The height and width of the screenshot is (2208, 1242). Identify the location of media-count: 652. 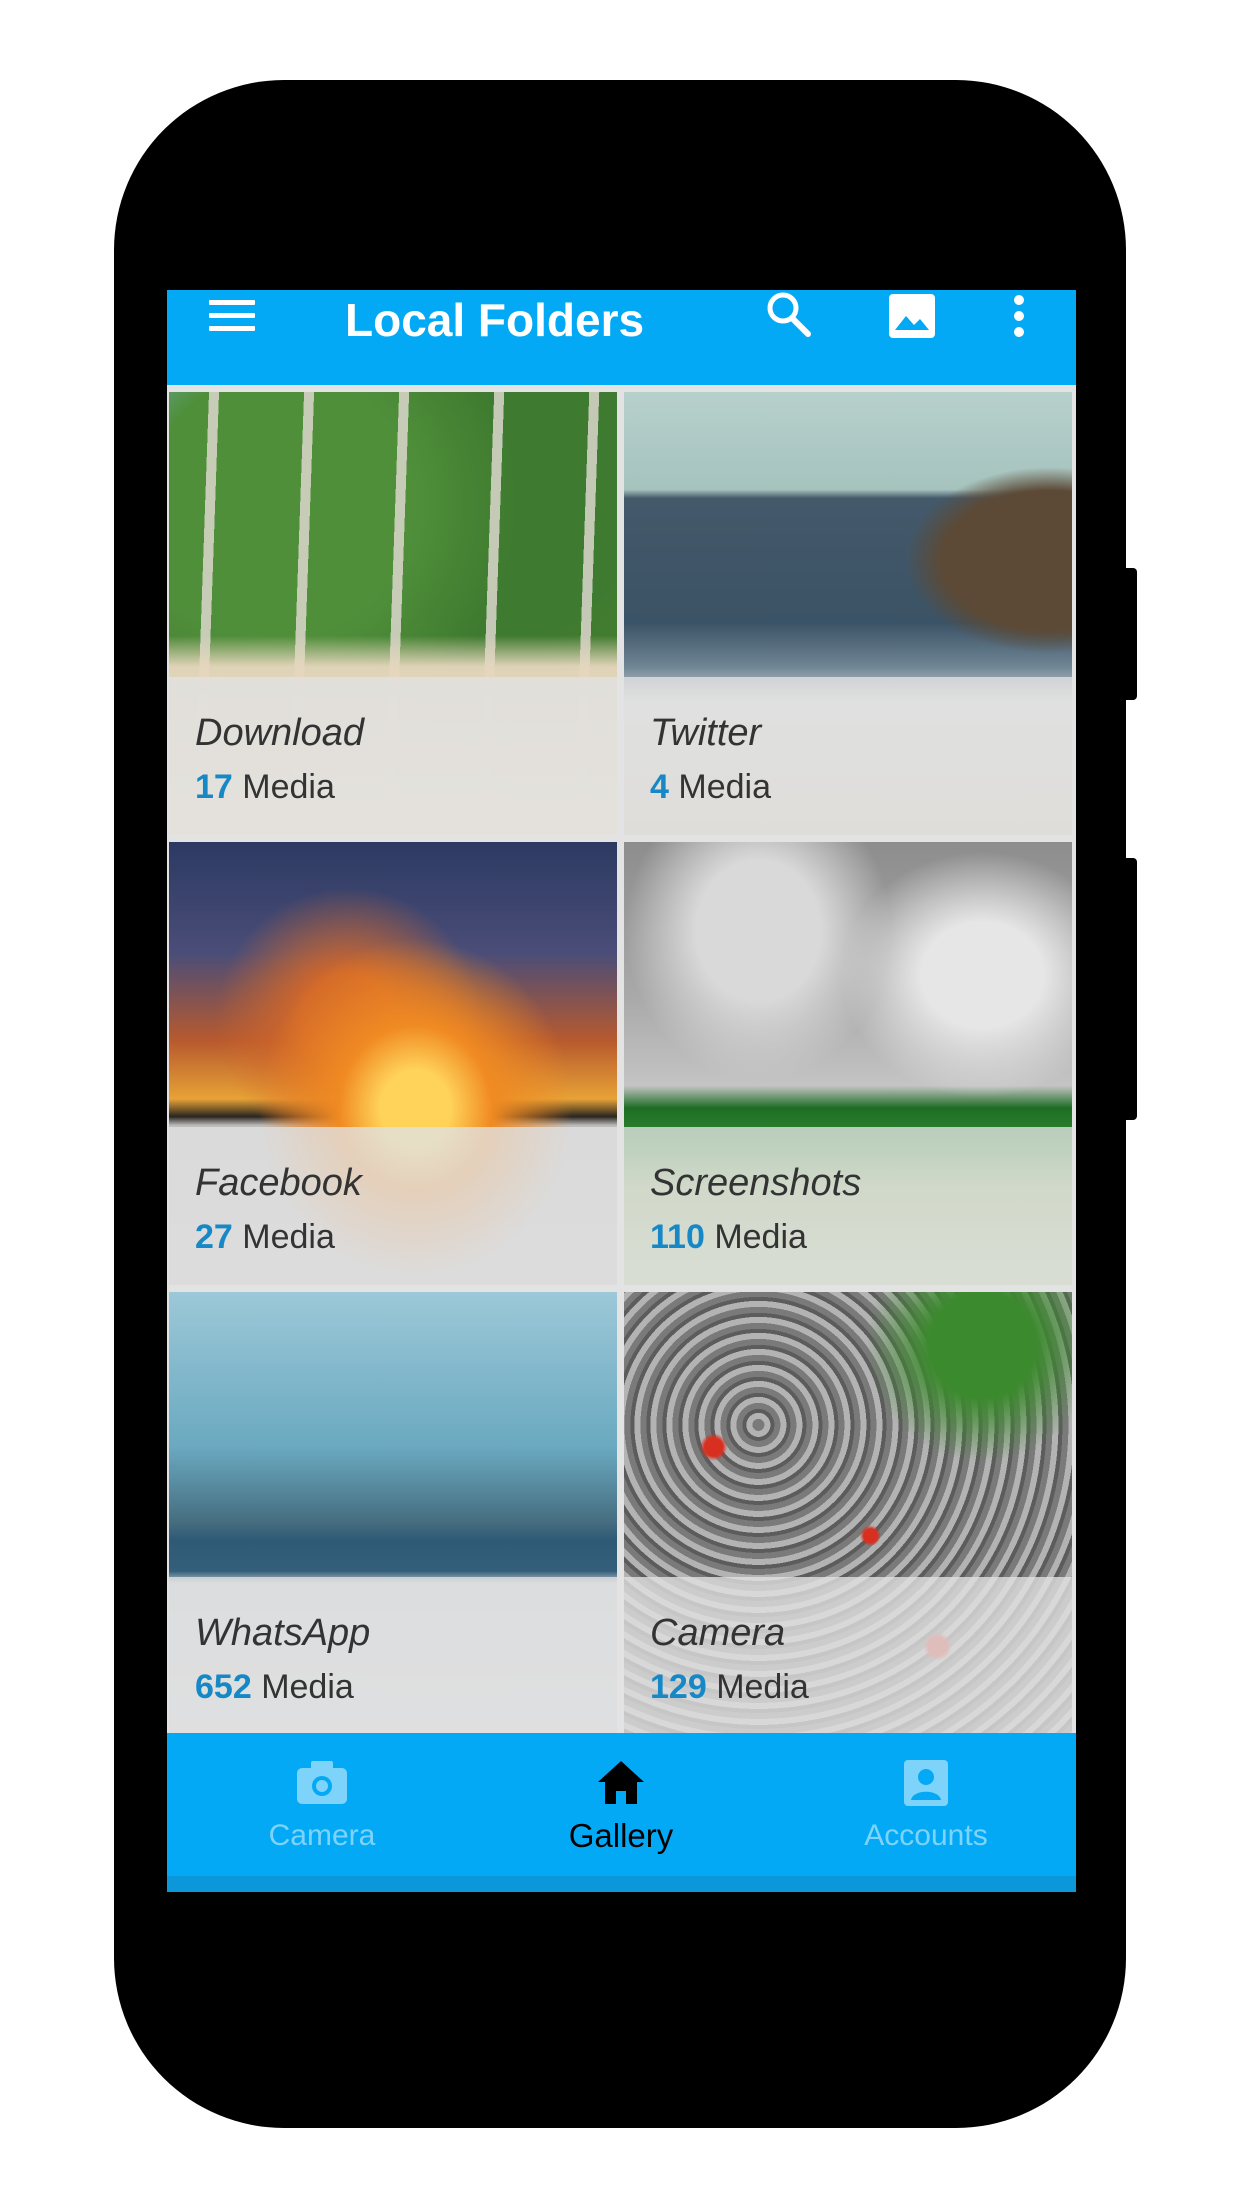
(223, 1687).